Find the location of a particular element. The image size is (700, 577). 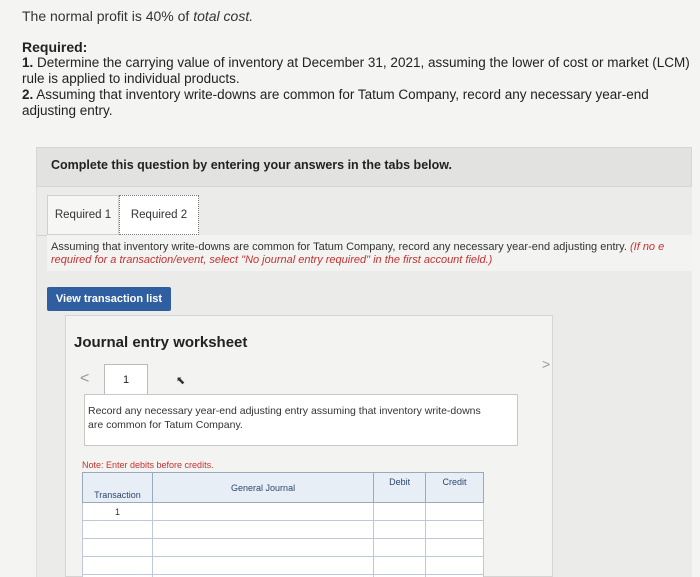

tab-required-2: Required 2 is located at coordinates (159, 215).